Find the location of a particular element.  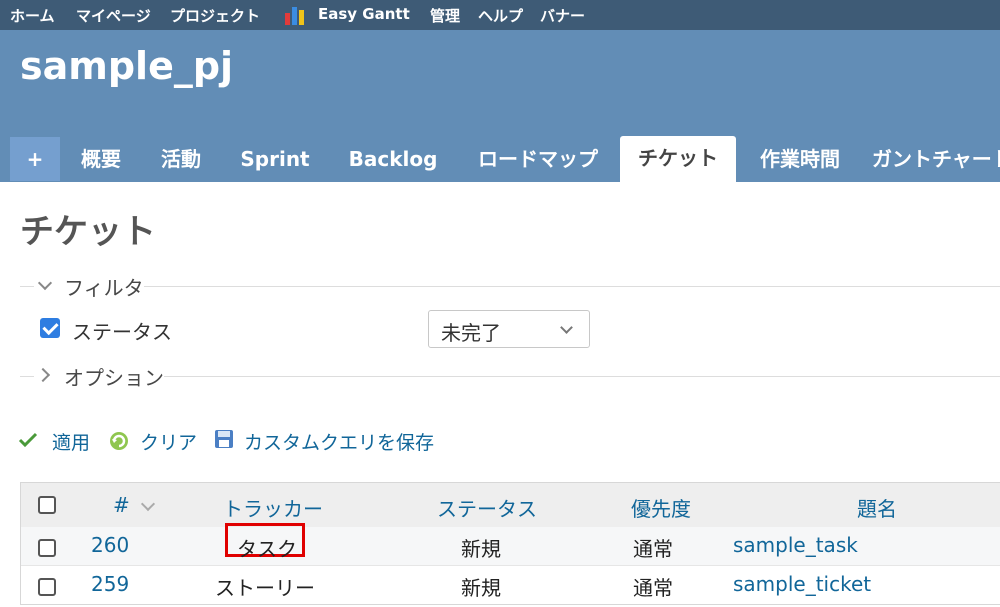

tab-backlog: Backlog is located at coordinates (393, 159).